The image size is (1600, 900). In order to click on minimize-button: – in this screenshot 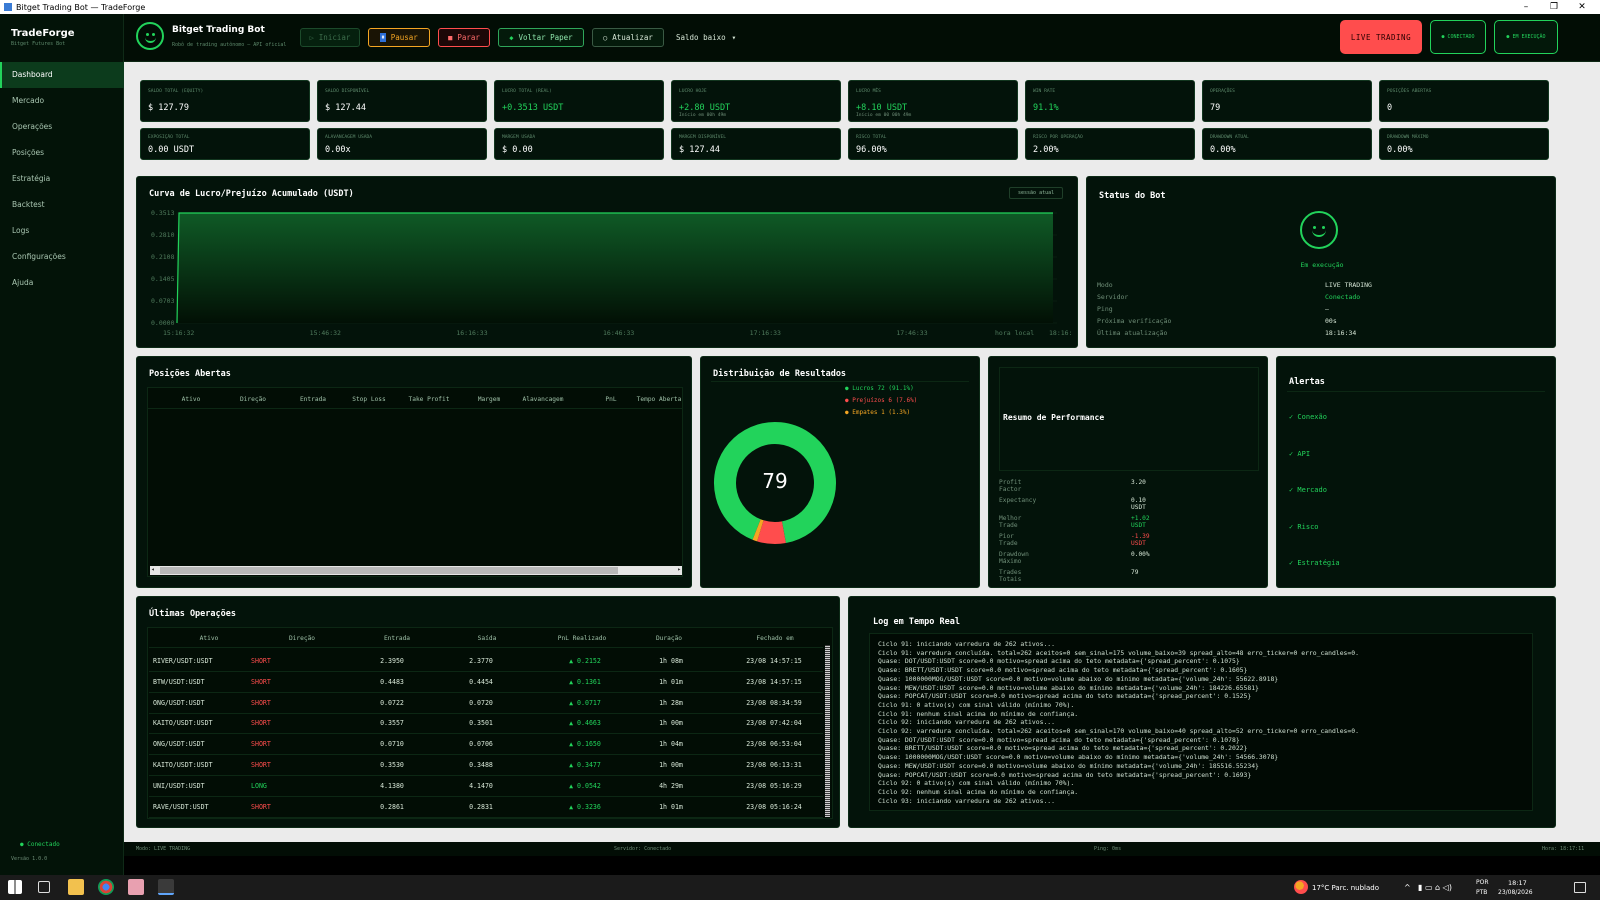, I will do `click(1526, 7)`.